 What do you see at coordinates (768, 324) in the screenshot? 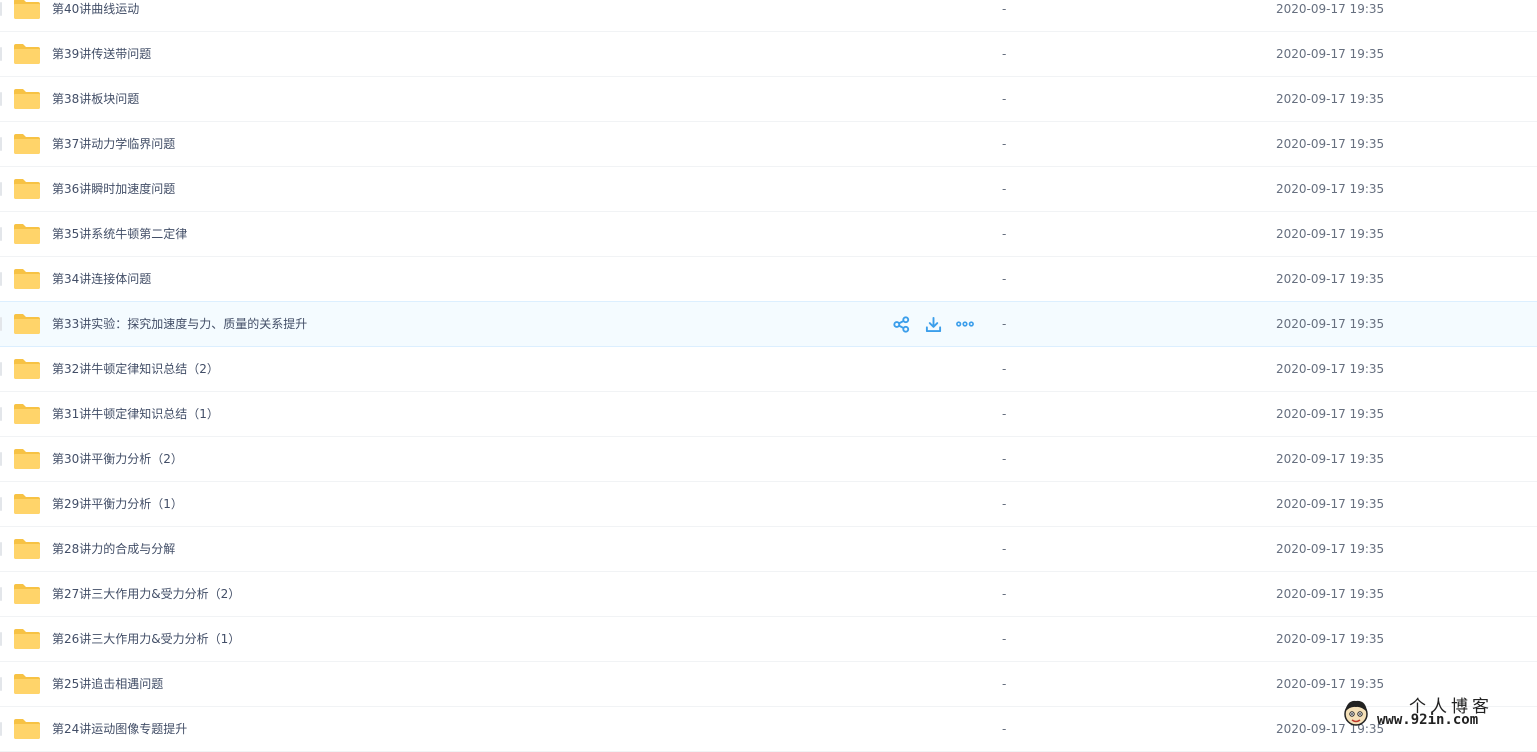
I see `file-row: 第33讲实验：探究加速度与力、质量的关系提升 - 2020-09-17 19:35` at bounding box center [768, 324].